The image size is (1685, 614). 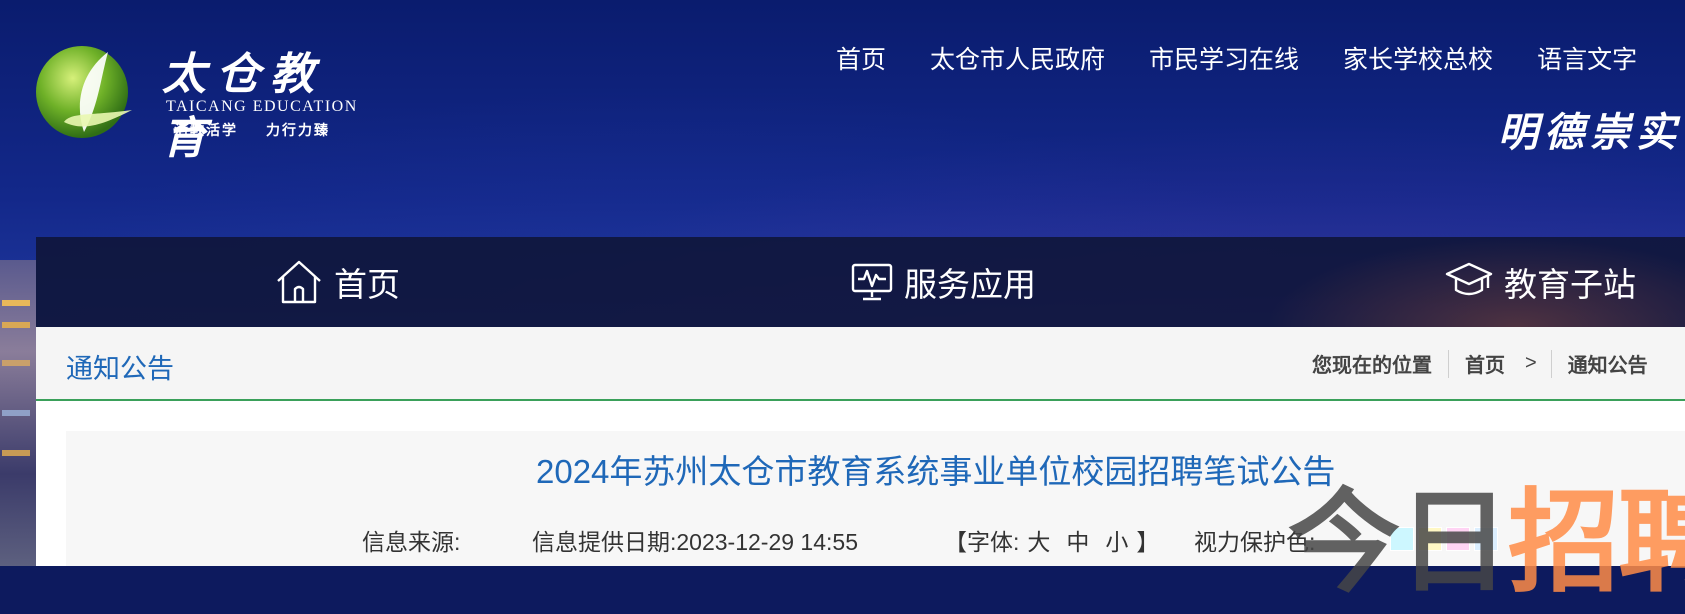 What do you see at coordinates (1591, 132) in the screenshot?
I see `motto-calligraphy: 明德崇实·` at bounding box center [1591, 132].